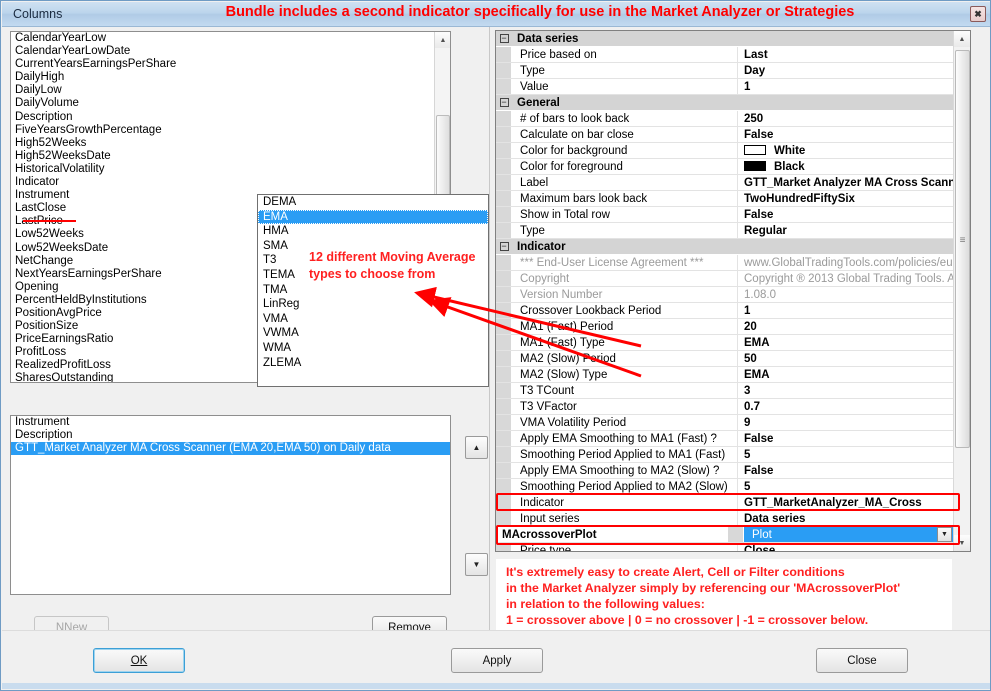  I want to click on property-row: MA2 (Slow) Type EMA, so click(733, 375).